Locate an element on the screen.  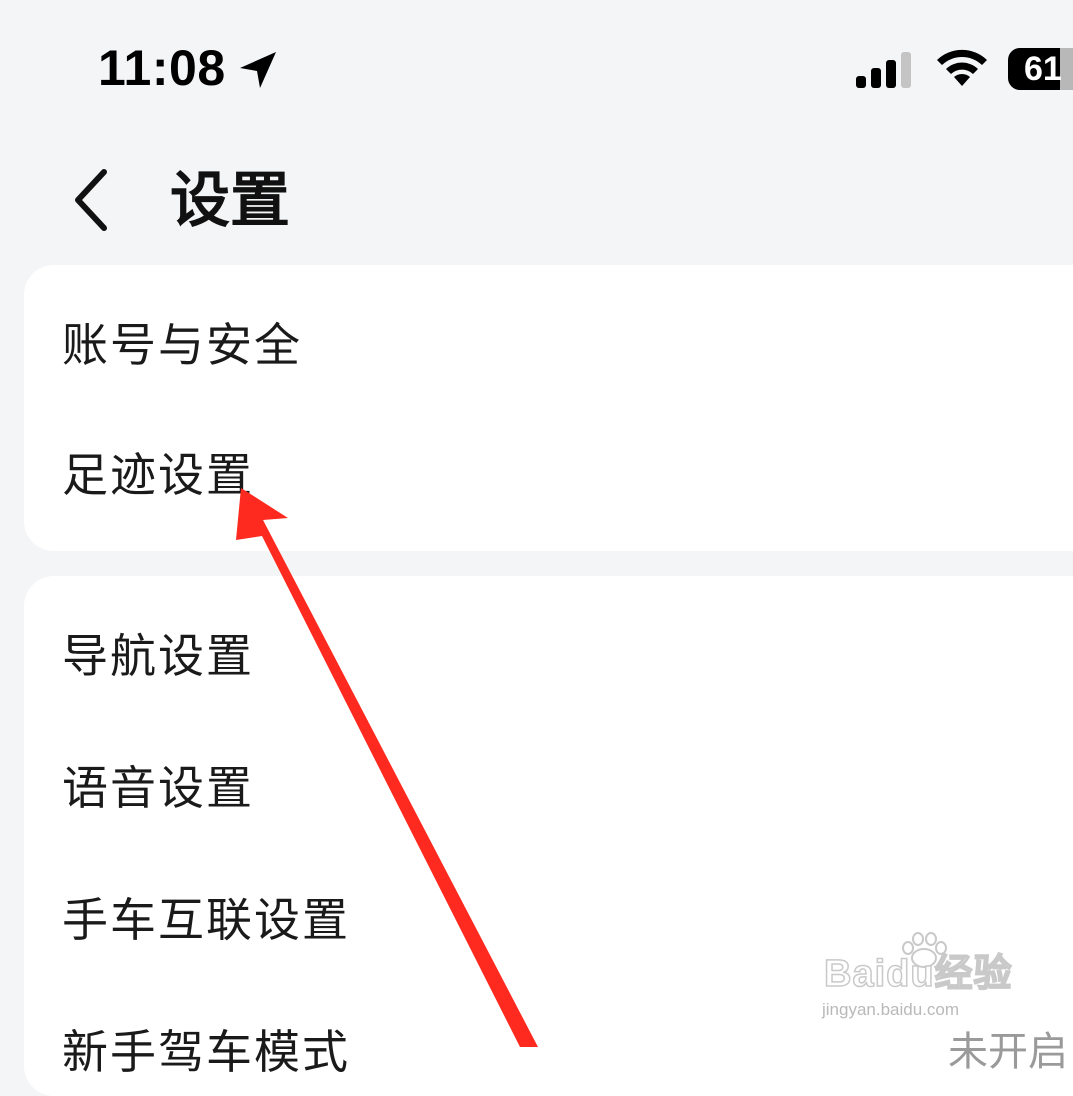
baidu-watermark: Baidu经验 jingyan.baidu.com is located at coordinates (920, 980).